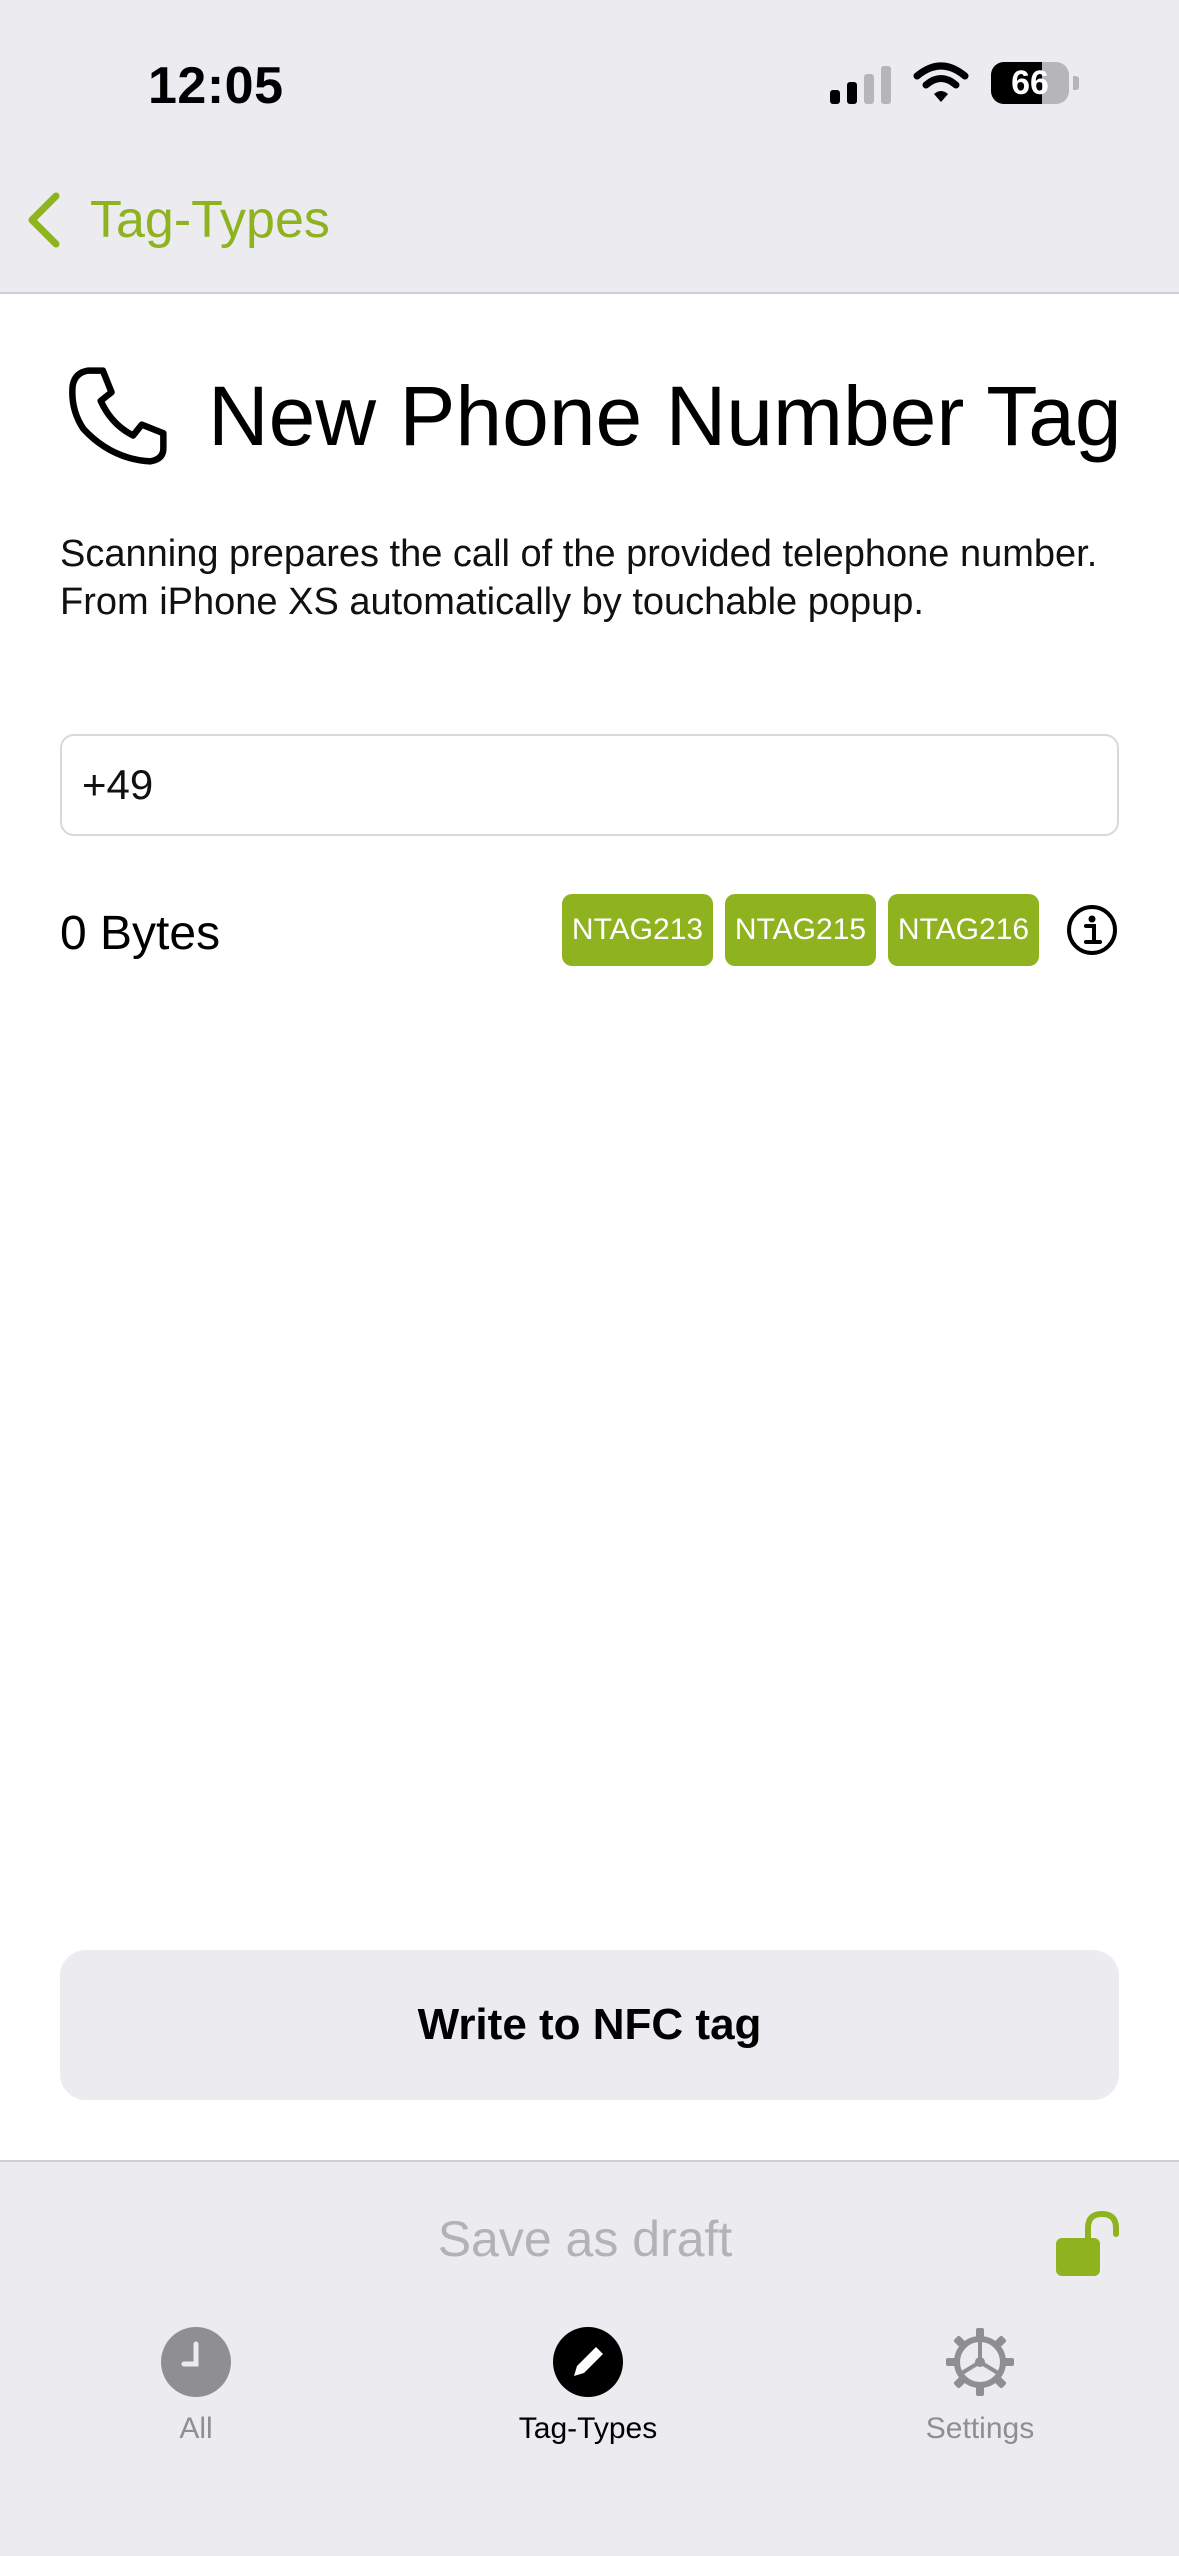  What do you see at coordinates (980, 2428) in the screenshot?
I see `tab-label-settings: Settings` at bounding box center [980, 2428].